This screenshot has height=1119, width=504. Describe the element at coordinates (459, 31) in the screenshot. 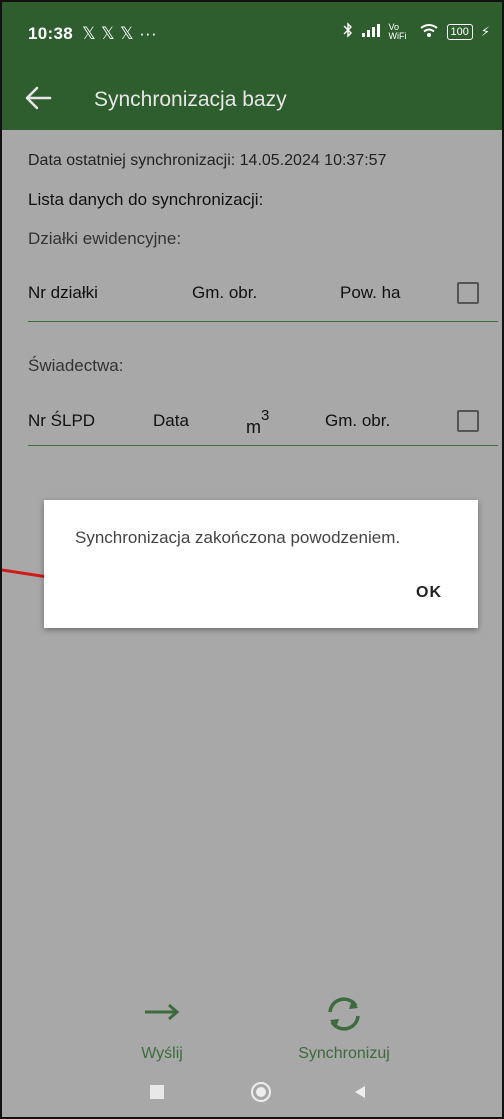

I see `battery-indicator: 100` at that location.